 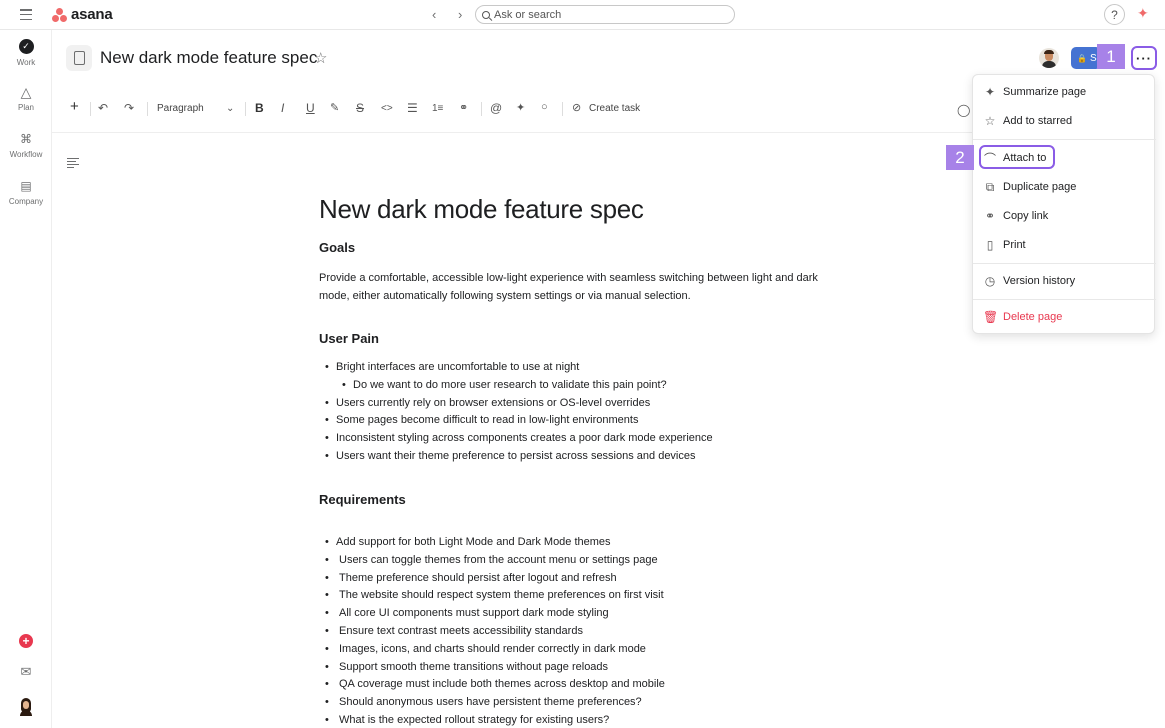 What do you see at coordinates (26, 92) in the screenshot?
I see `triangle-icon: △` at bounding box center [26, 92].